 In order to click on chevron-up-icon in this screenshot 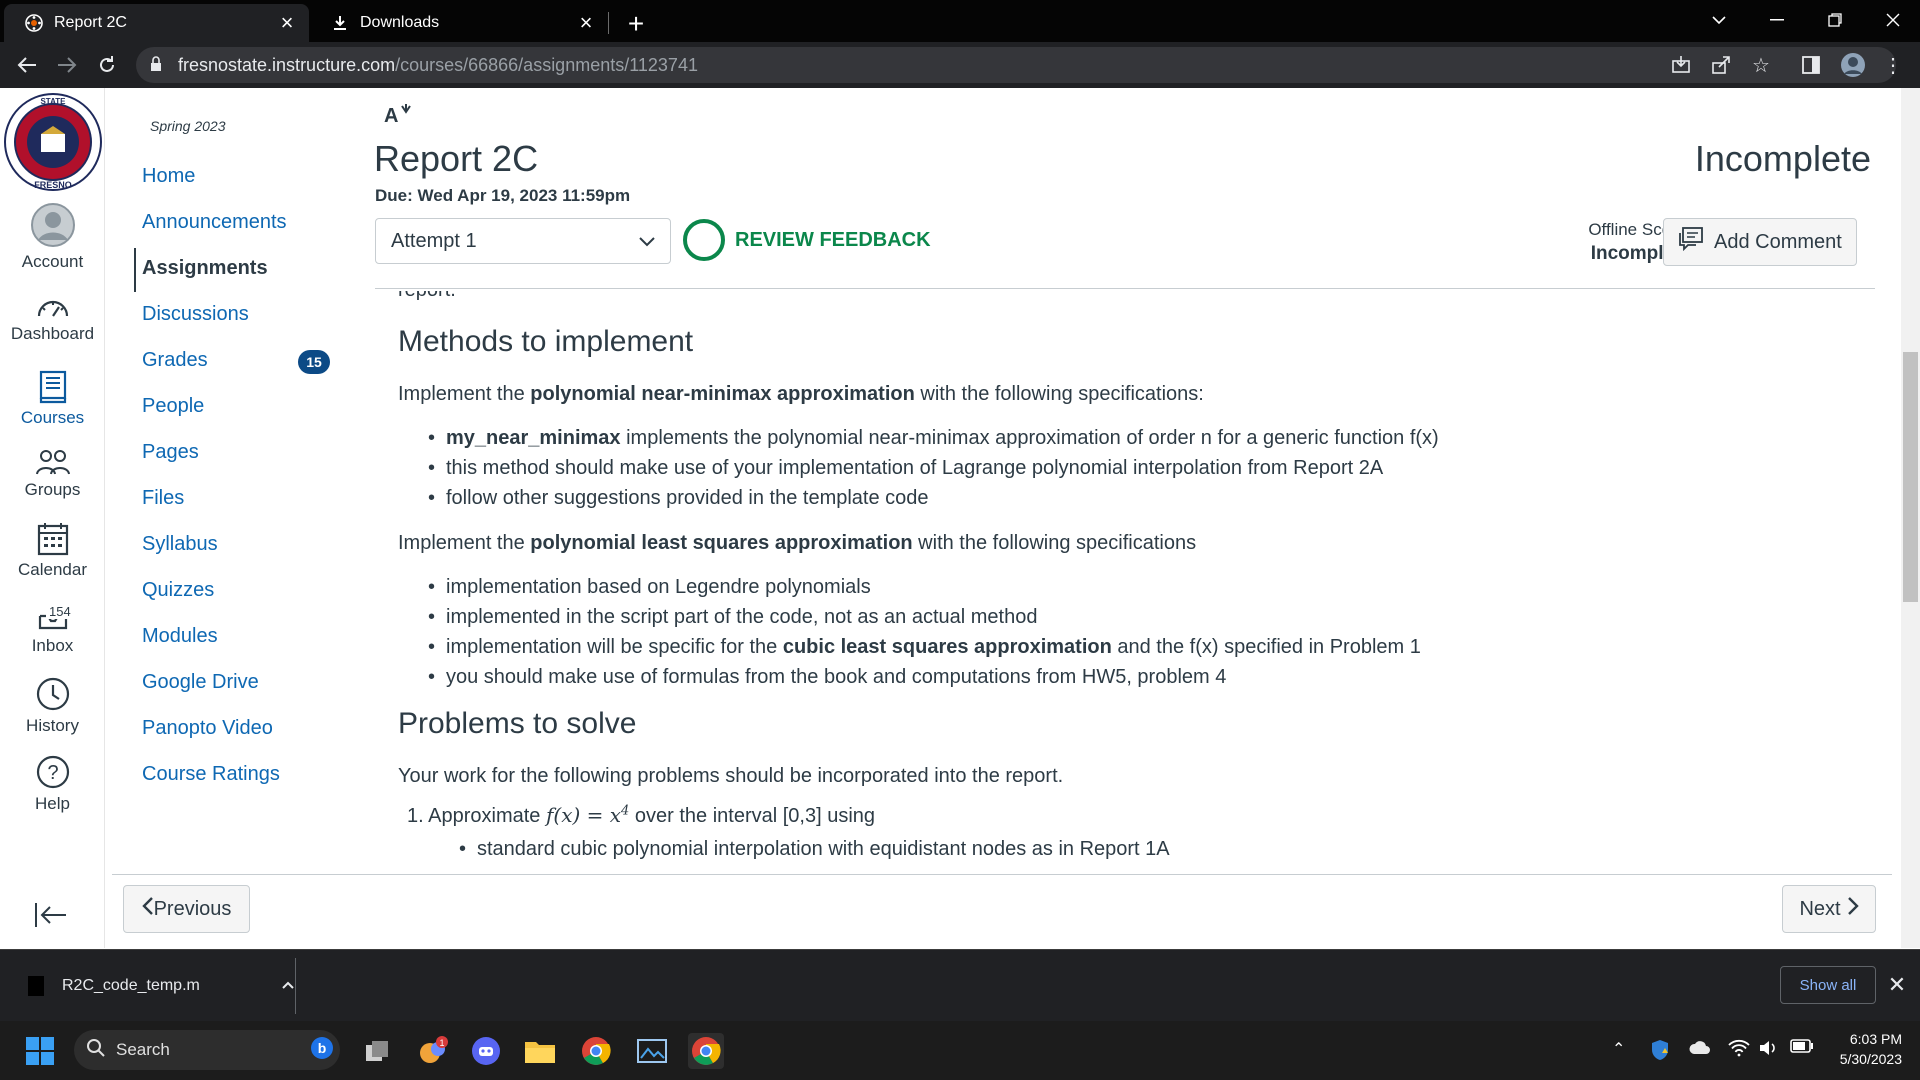, I will do `click(288, 986)`.